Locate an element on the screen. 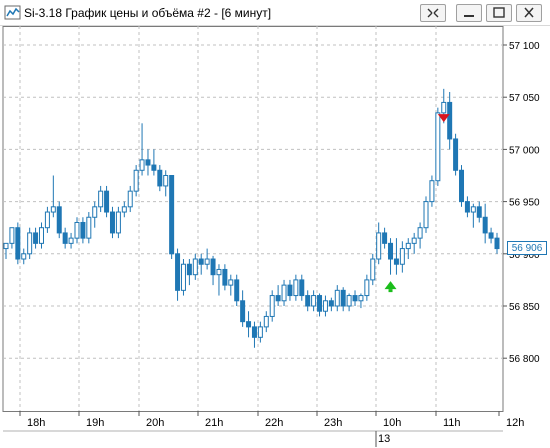  time-axis-label: 21h is located at coordinates (214, 423).